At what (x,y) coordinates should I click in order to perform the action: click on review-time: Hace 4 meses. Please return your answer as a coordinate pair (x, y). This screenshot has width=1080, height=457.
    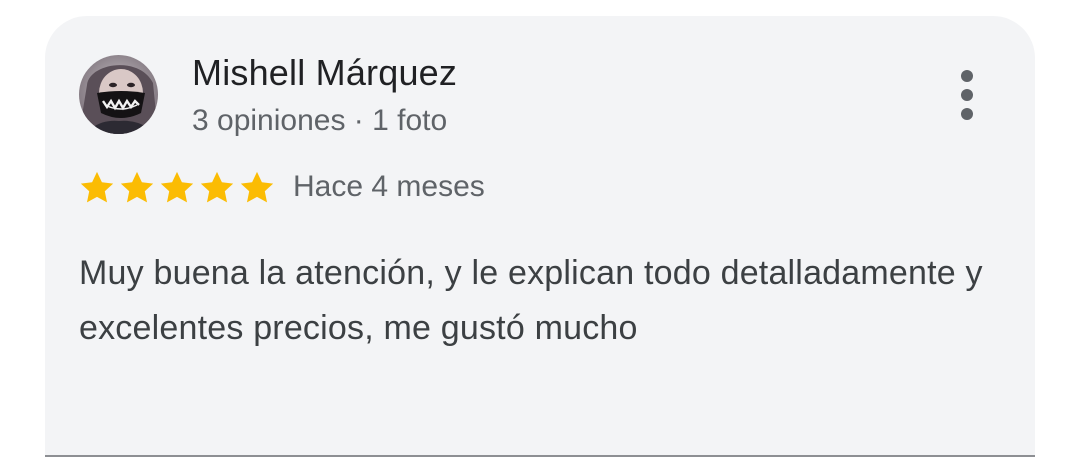
    Looking at the image, I should click on (389, 186).